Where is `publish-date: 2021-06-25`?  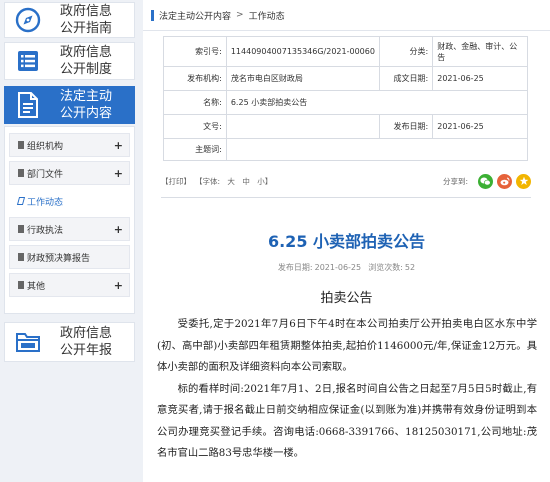
publish-date: 2021-06-25 is located at coordinates (338, 267).